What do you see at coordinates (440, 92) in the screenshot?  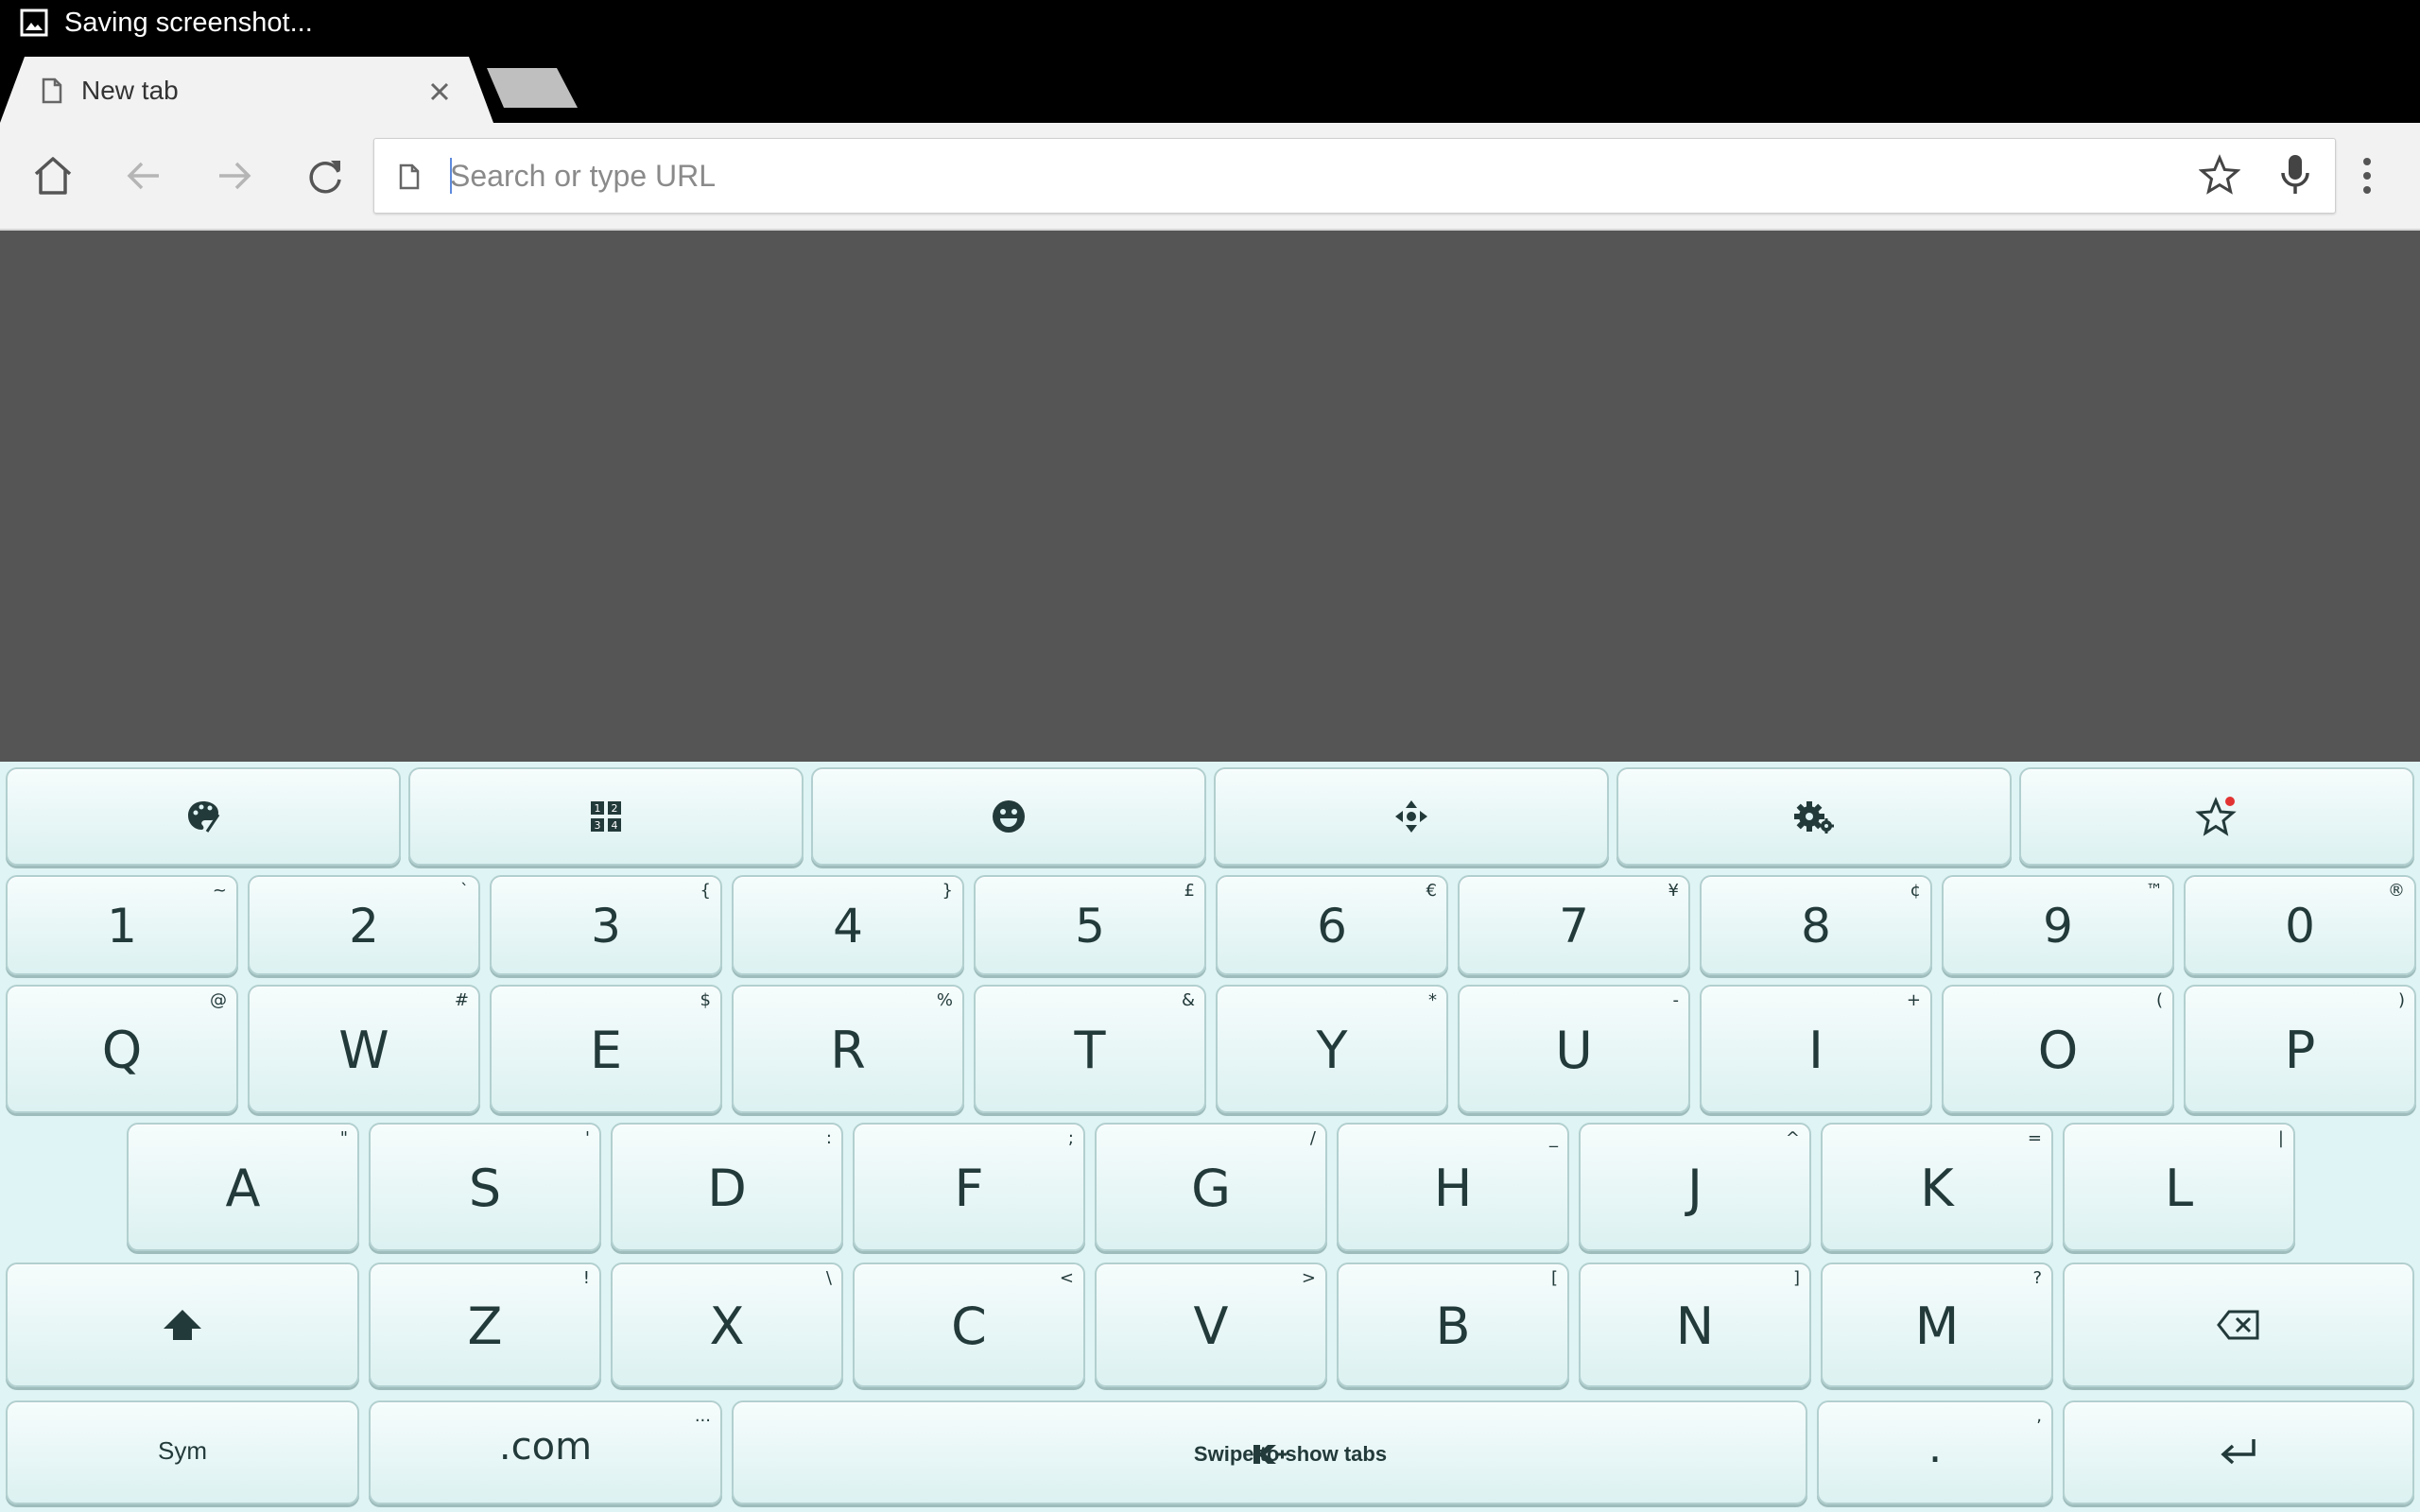 I see `close-icon` at bounding box center [440, 92].